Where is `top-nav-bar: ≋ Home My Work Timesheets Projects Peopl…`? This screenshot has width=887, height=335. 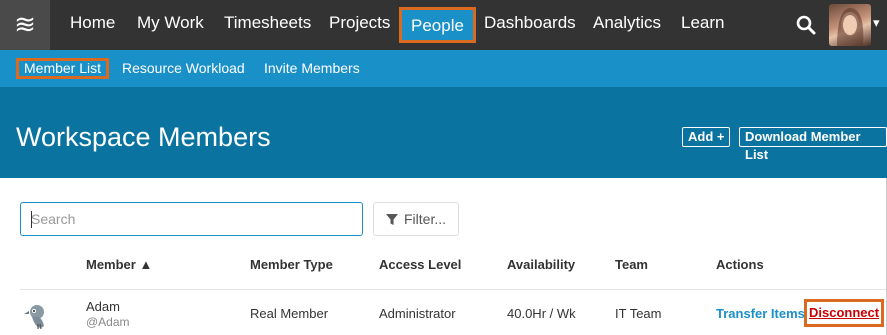
top-nav-bar: ≋ Home My Work Timesheets Projects Peopl… is located at coordinates (443, 25).